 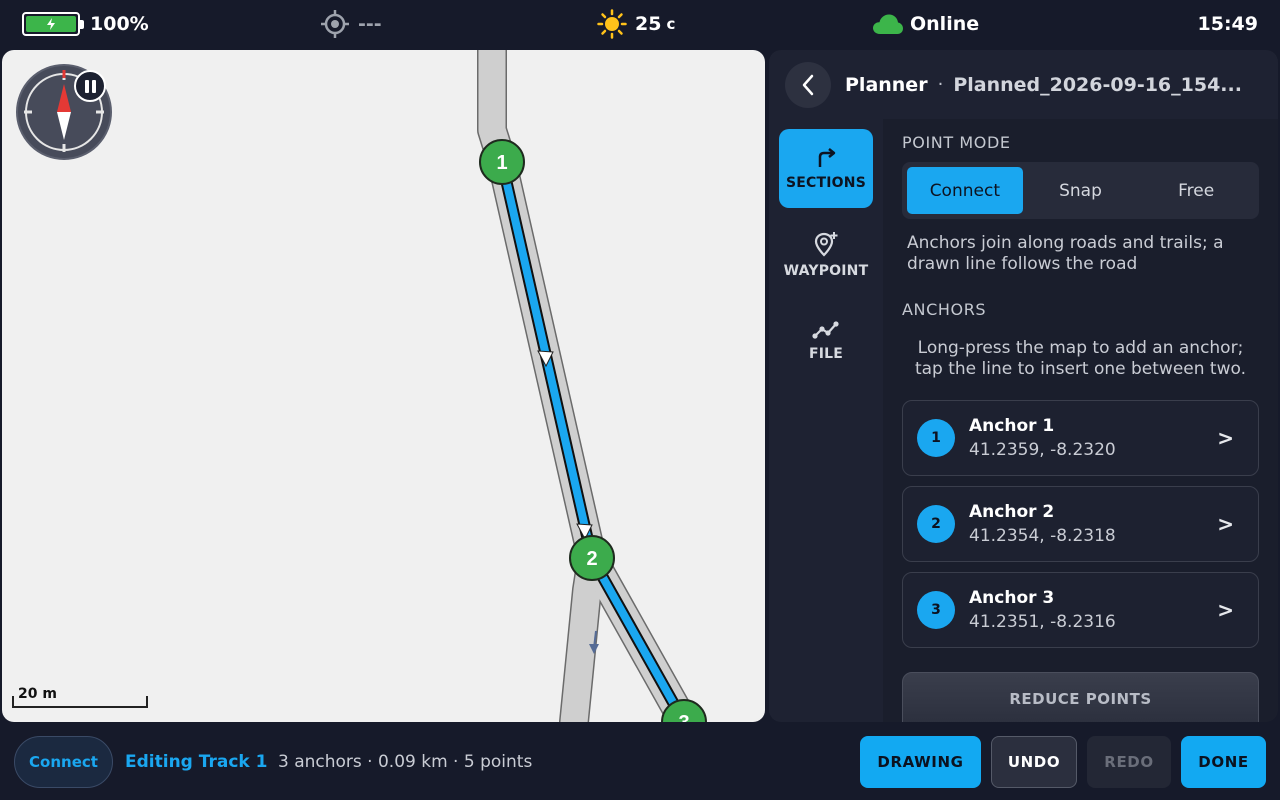 I want to click on connection-label: Online, so click(x=945, y=24).